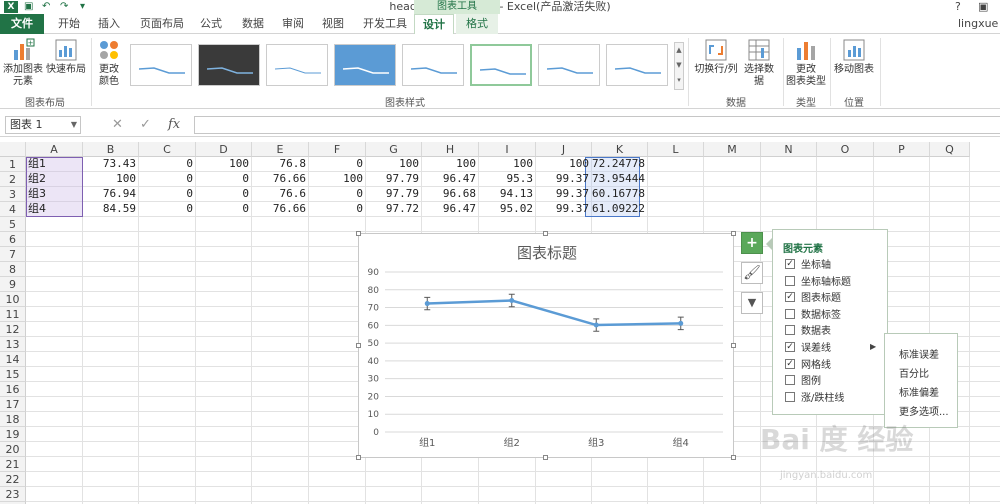 Image resolution: width=1000 pixels, height=504 pixels. Describe the element at coordinates (620, 194) in the screenshot. I see `cell-k3: 60.16778` at that location.